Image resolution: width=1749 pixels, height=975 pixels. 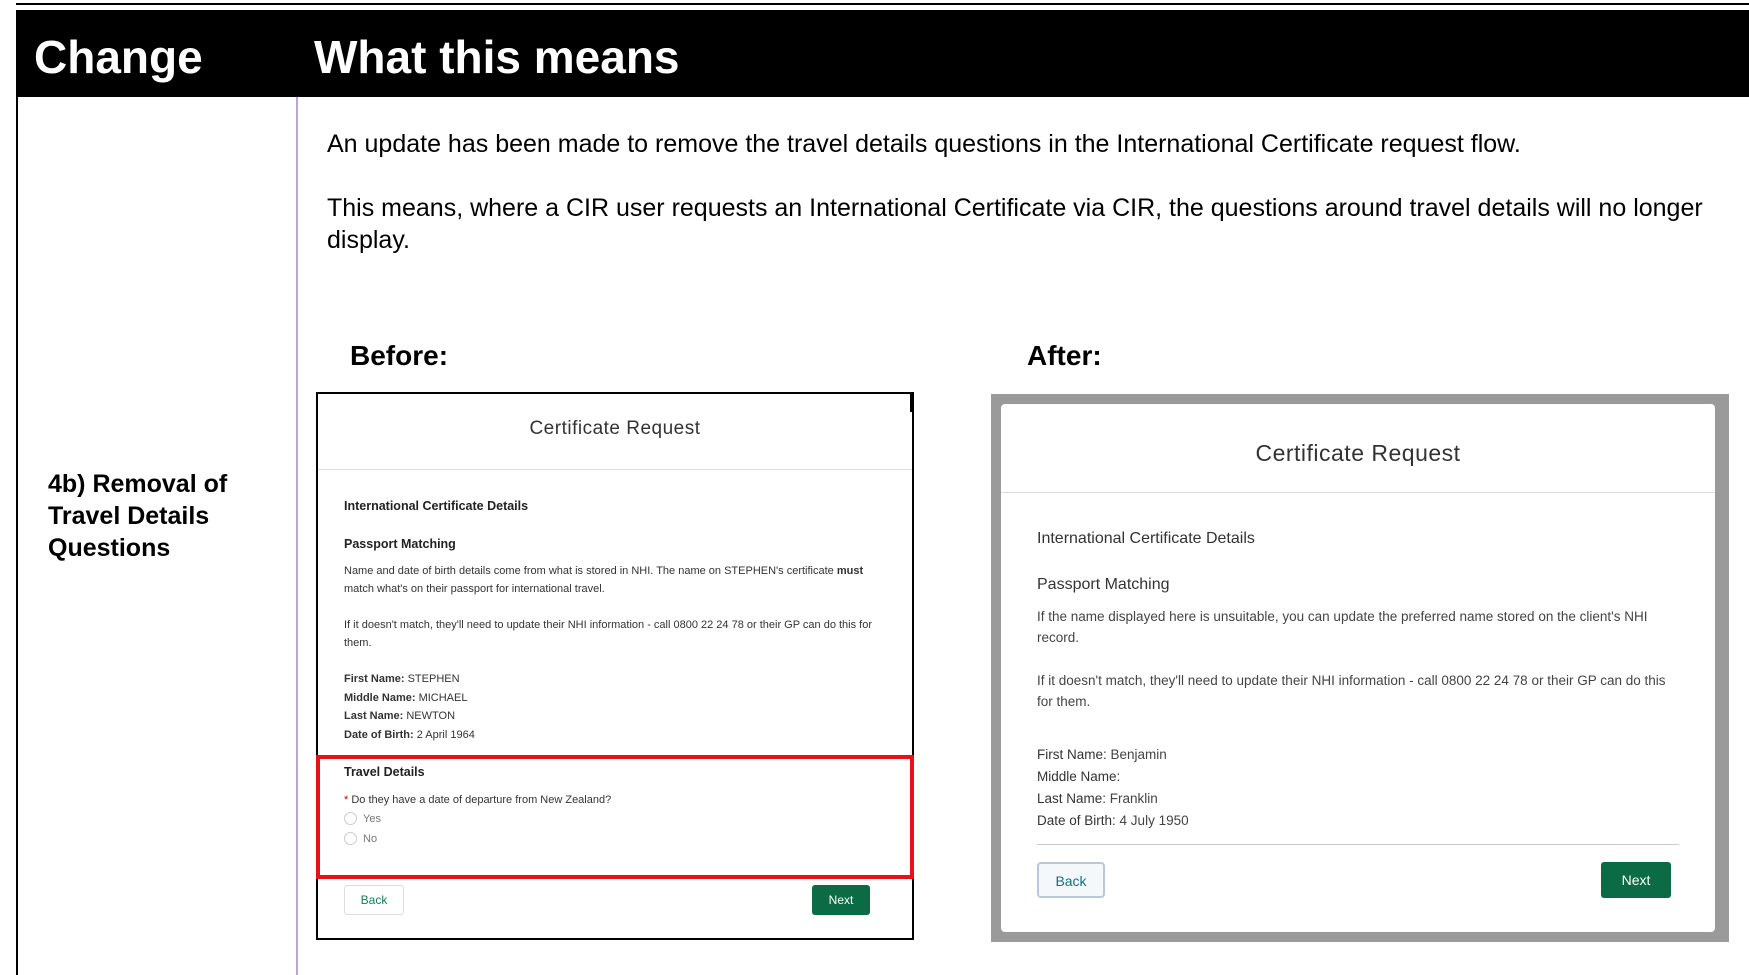 What do you see at coordinates (1132, 798) in the screenshot?
I see `field-value: Franklin` at bounding box center [1132, 798].